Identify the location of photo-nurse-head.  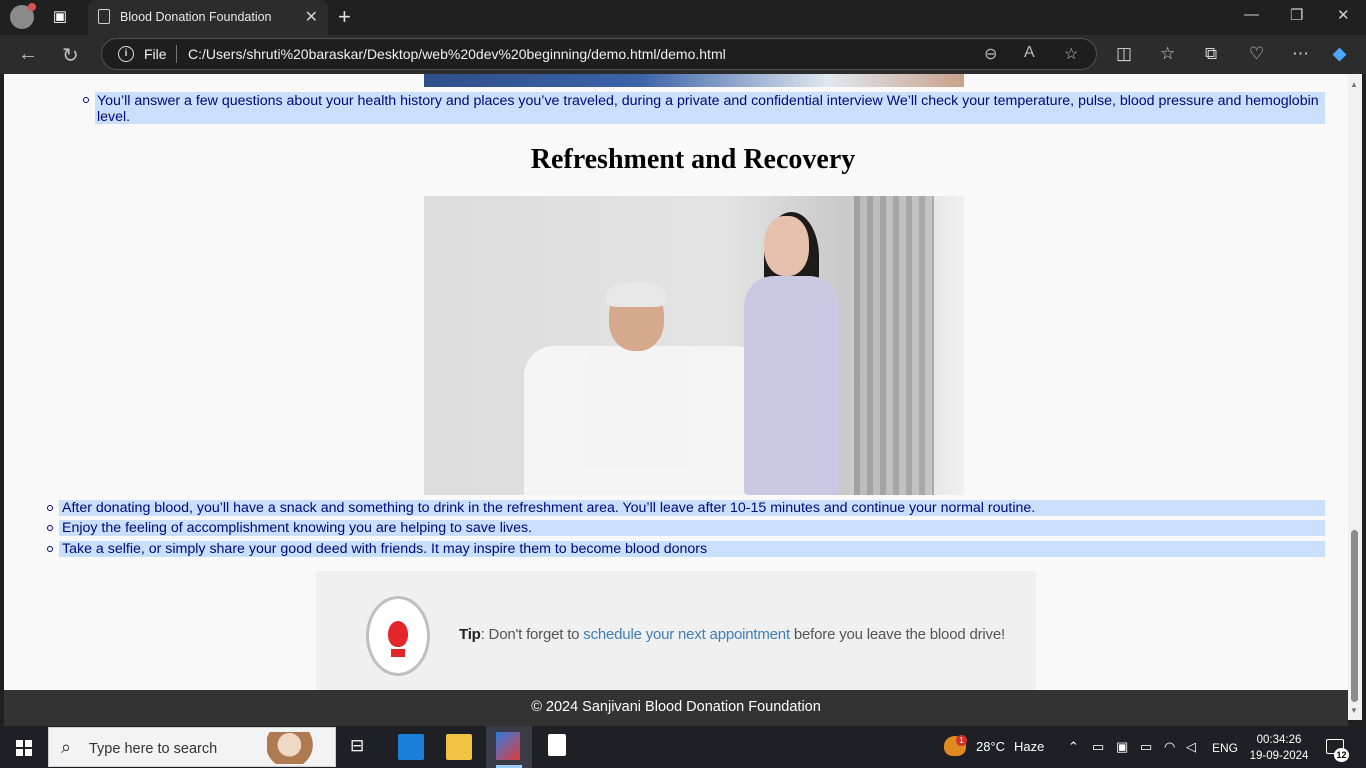
(786, 246).